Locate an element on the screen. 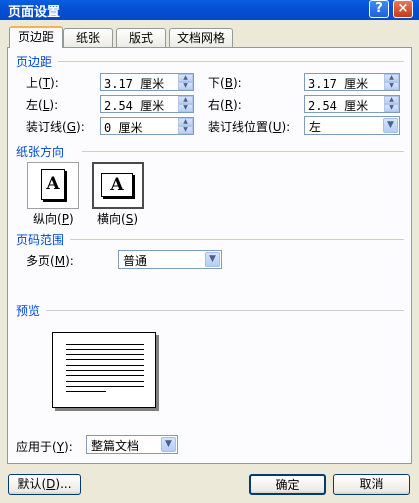  gutter-spinner: 0 厘米 ▲ ▼ is located at coordinates (147, 126).